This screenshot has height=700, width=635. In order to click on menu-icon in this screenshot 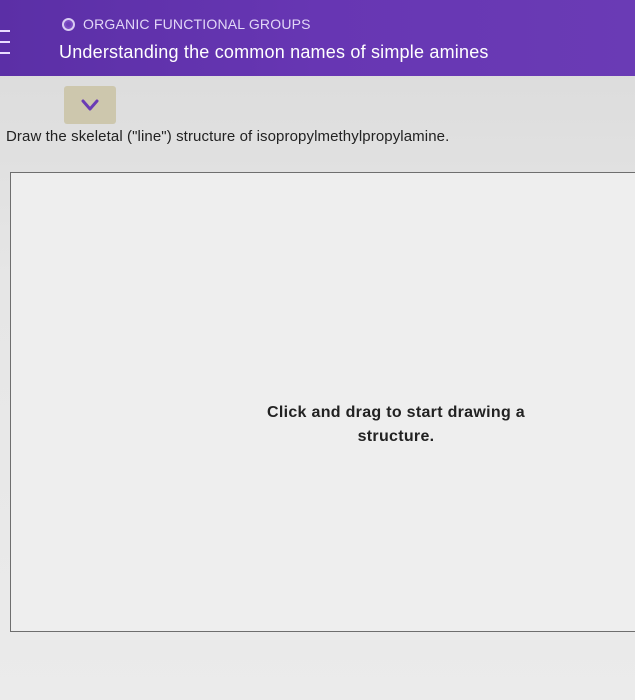, I will do `click(5, 42)`.